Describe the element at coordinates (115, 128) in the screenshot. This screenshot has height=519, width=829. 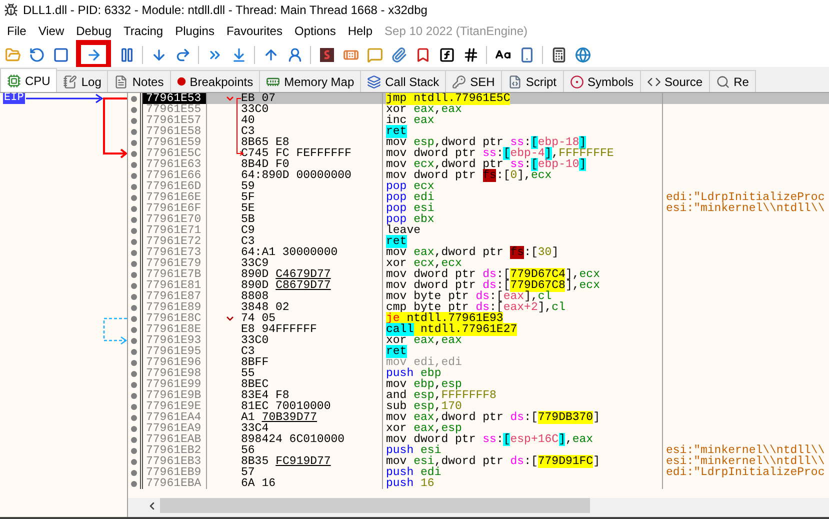
I see `jump-arrow` at that location.